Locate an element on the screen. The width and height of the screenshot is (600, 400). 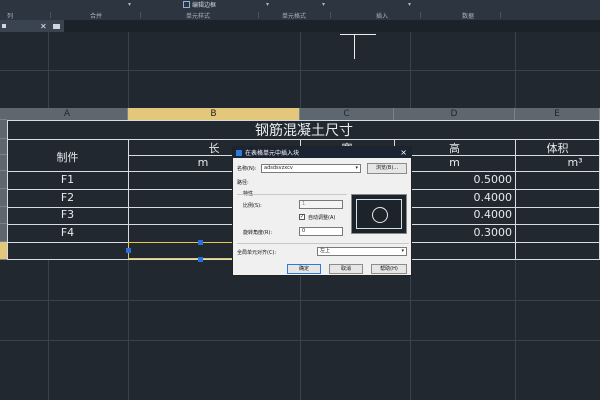
column-header-b: B is located at coordinates (214, 114).